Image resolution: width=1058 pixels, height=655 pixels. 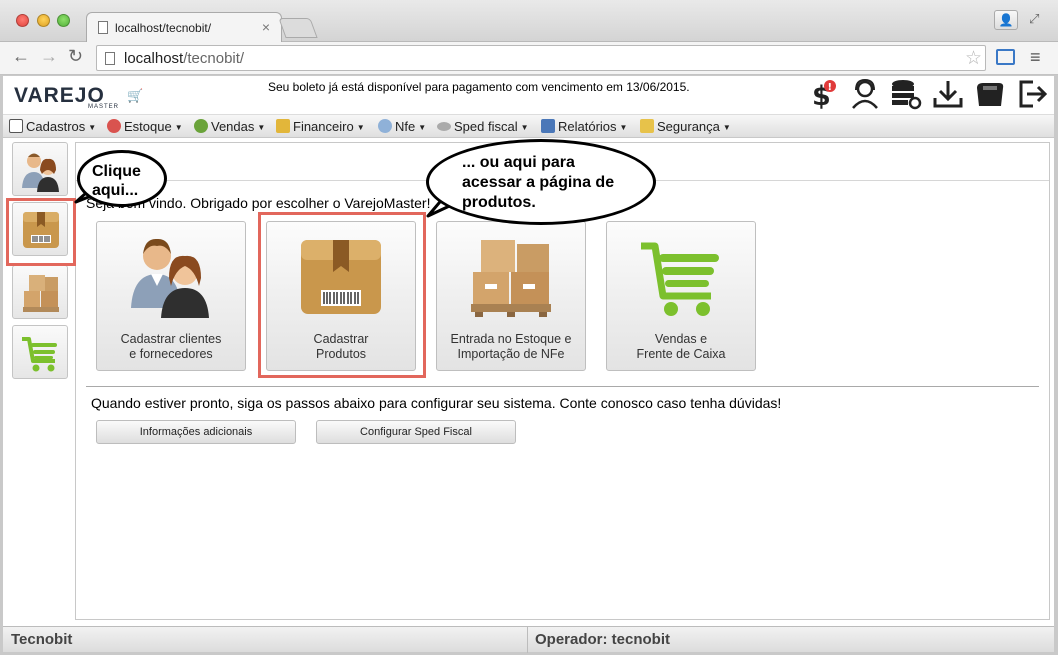 I want to click on reload-icon: ↻, so click(x=75, y=56).